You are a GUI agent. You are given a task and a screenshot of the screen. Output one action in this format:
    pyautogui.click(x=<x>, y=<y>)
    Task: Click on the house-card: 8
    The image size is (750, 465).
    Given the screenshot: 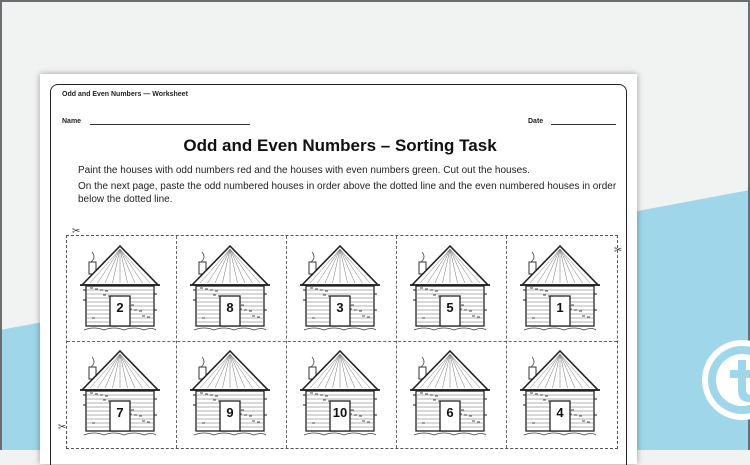 What is the action you would take?
    pyautogui.click(x=230, y=288)
    